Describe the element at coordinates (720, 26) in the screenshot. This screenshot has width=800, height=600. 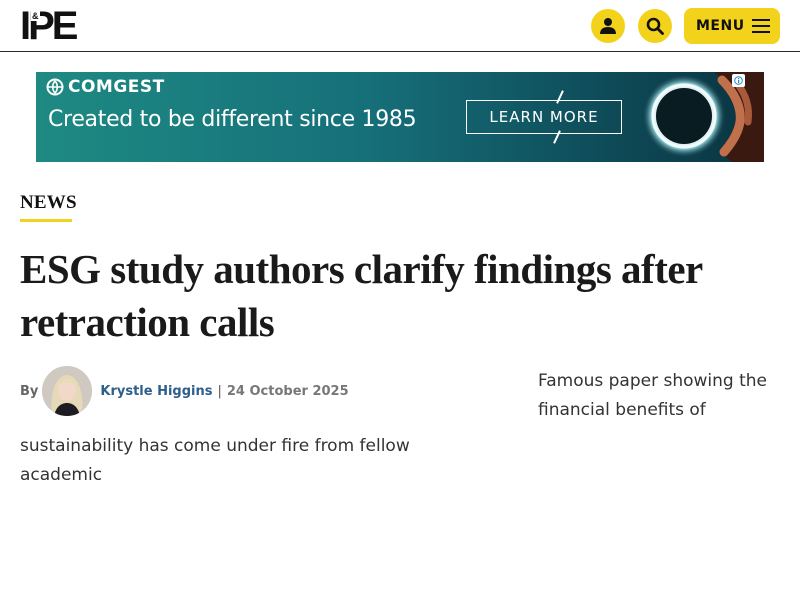
I see `menu-label: MENU` at that location.